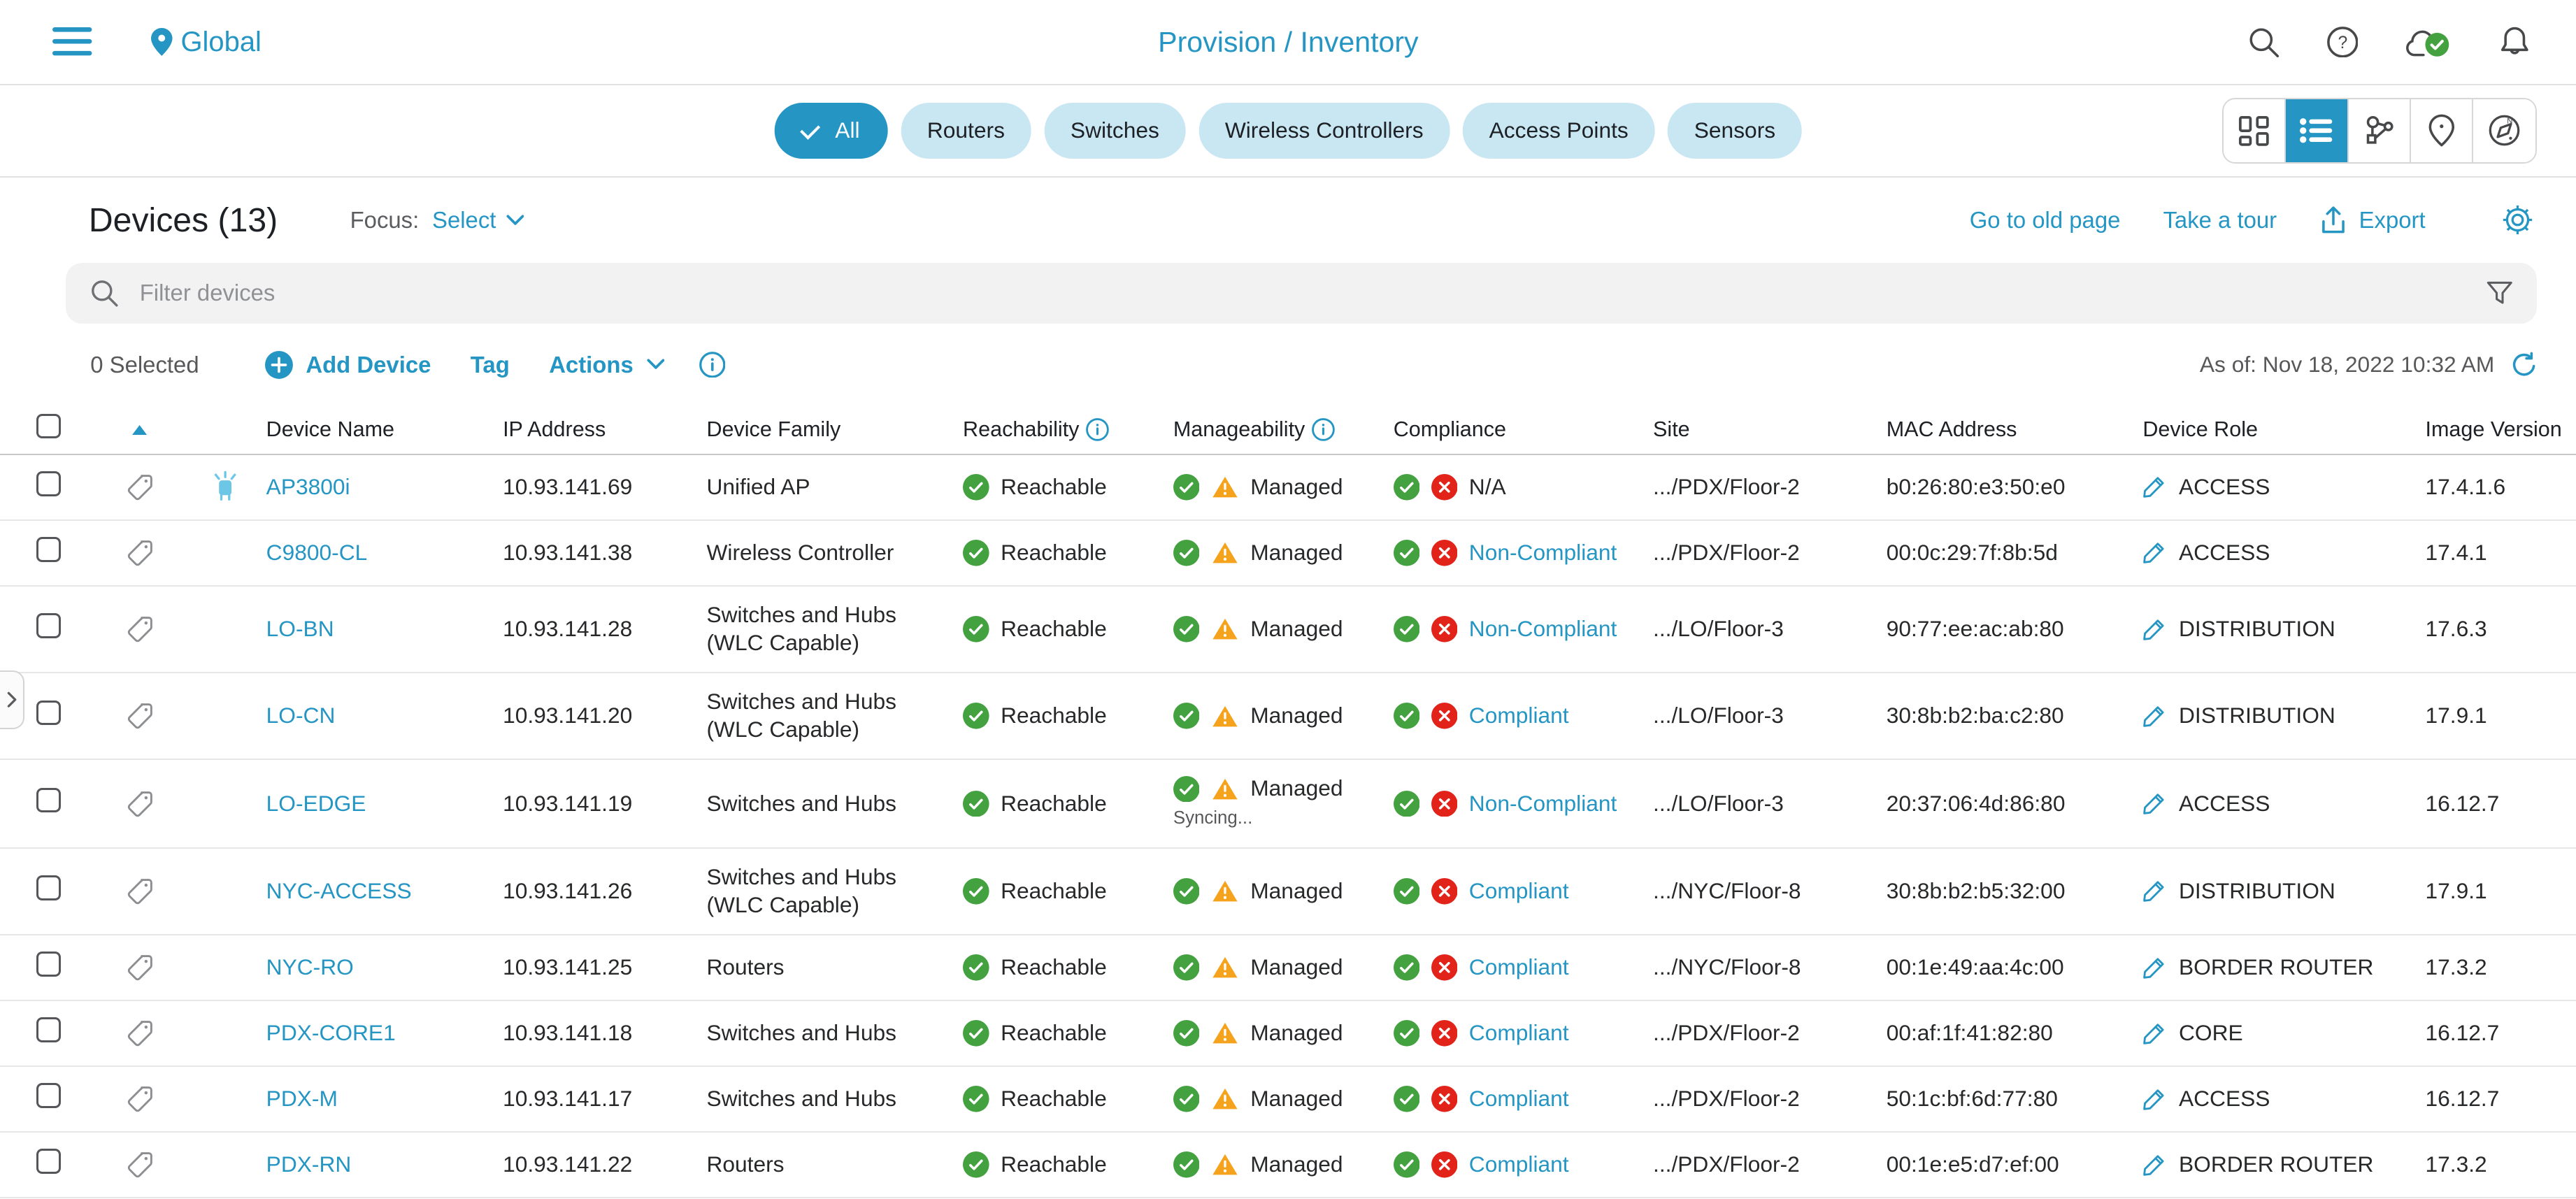  What do you see at coordinates (1311, 293) in the screenshot?
I see `filter-devices-input` at bounding box center [1311, 293].